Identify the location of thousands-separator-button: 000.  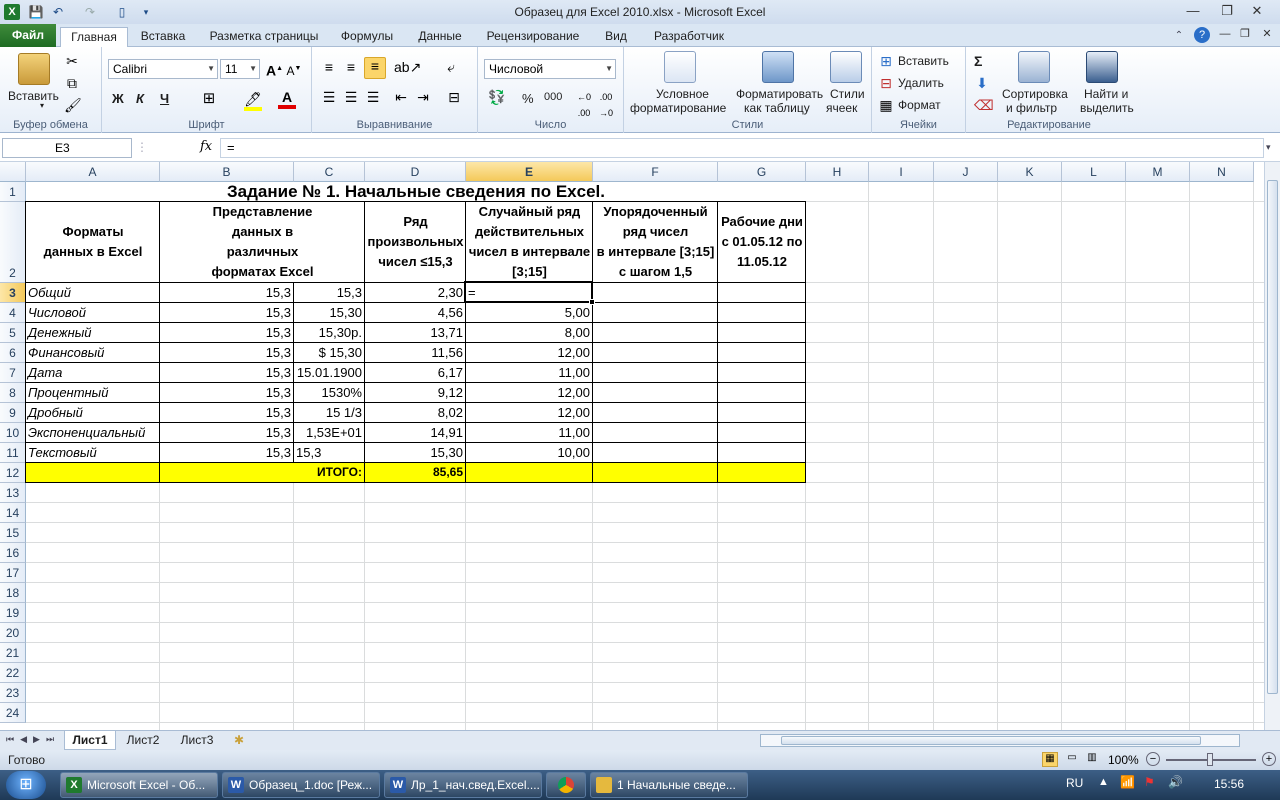
(553, 97).